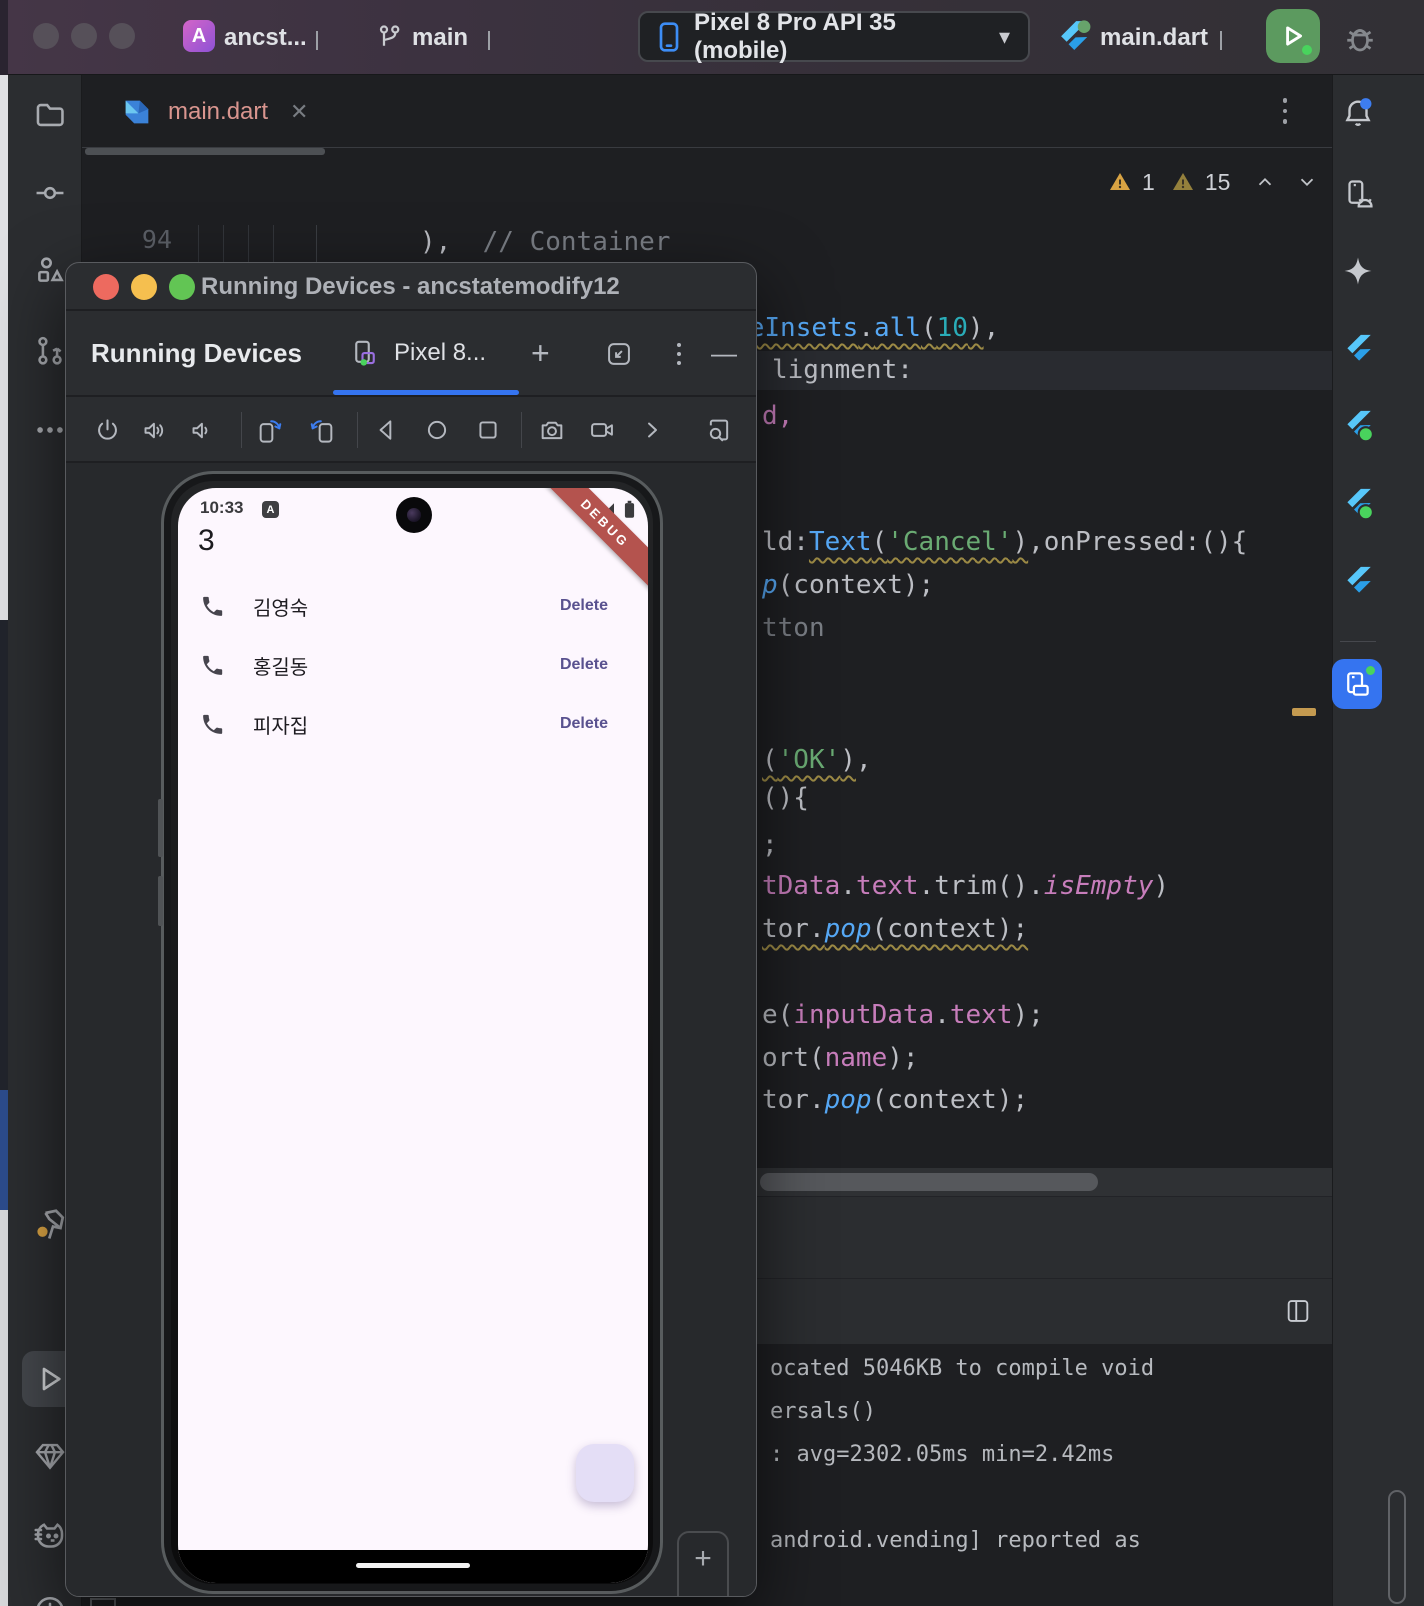  What do you see at coordinates (962, 1368) in the screenshot?
I see `console-line: ocated 5046KB to compile void` at bounding box center [962, 1368].